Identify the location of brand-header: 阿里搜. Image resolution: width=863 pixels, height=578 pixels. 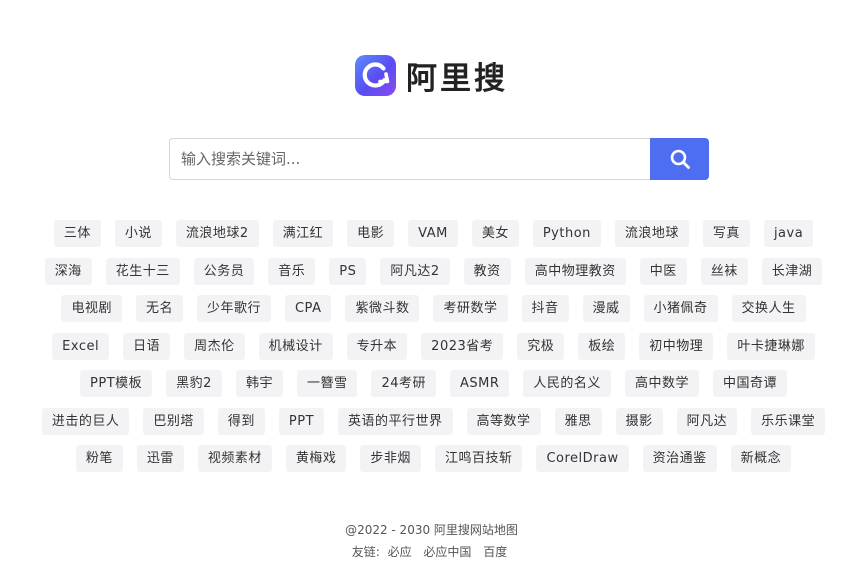
(431, 75).